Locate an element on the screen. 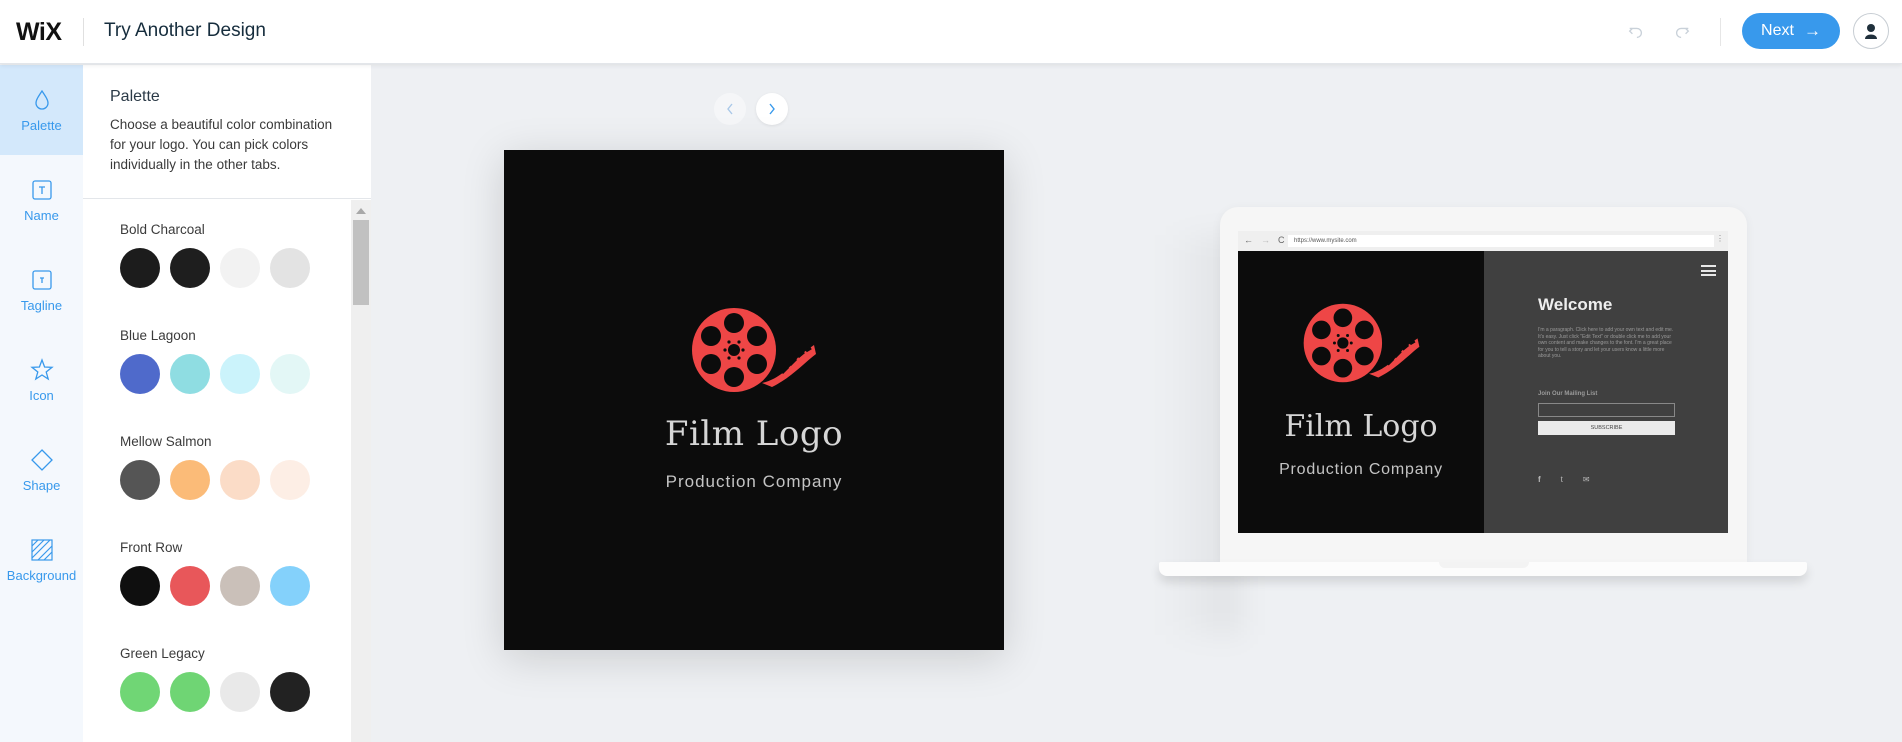 The height and width of the screenshot is (742, 1902). mockup-email-field is located at coordinates (1606, 410).